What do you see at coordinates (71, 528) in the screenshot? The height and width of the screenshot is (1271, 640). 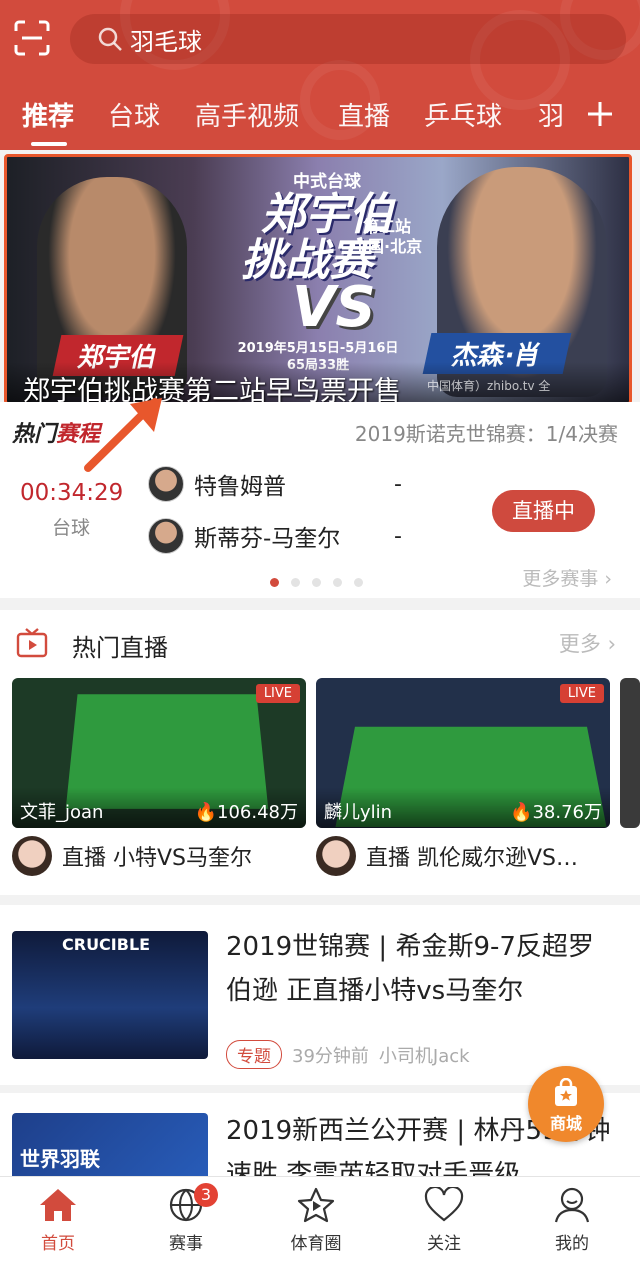 I see `match-sport: 台球` at bounding box center [71, 528].